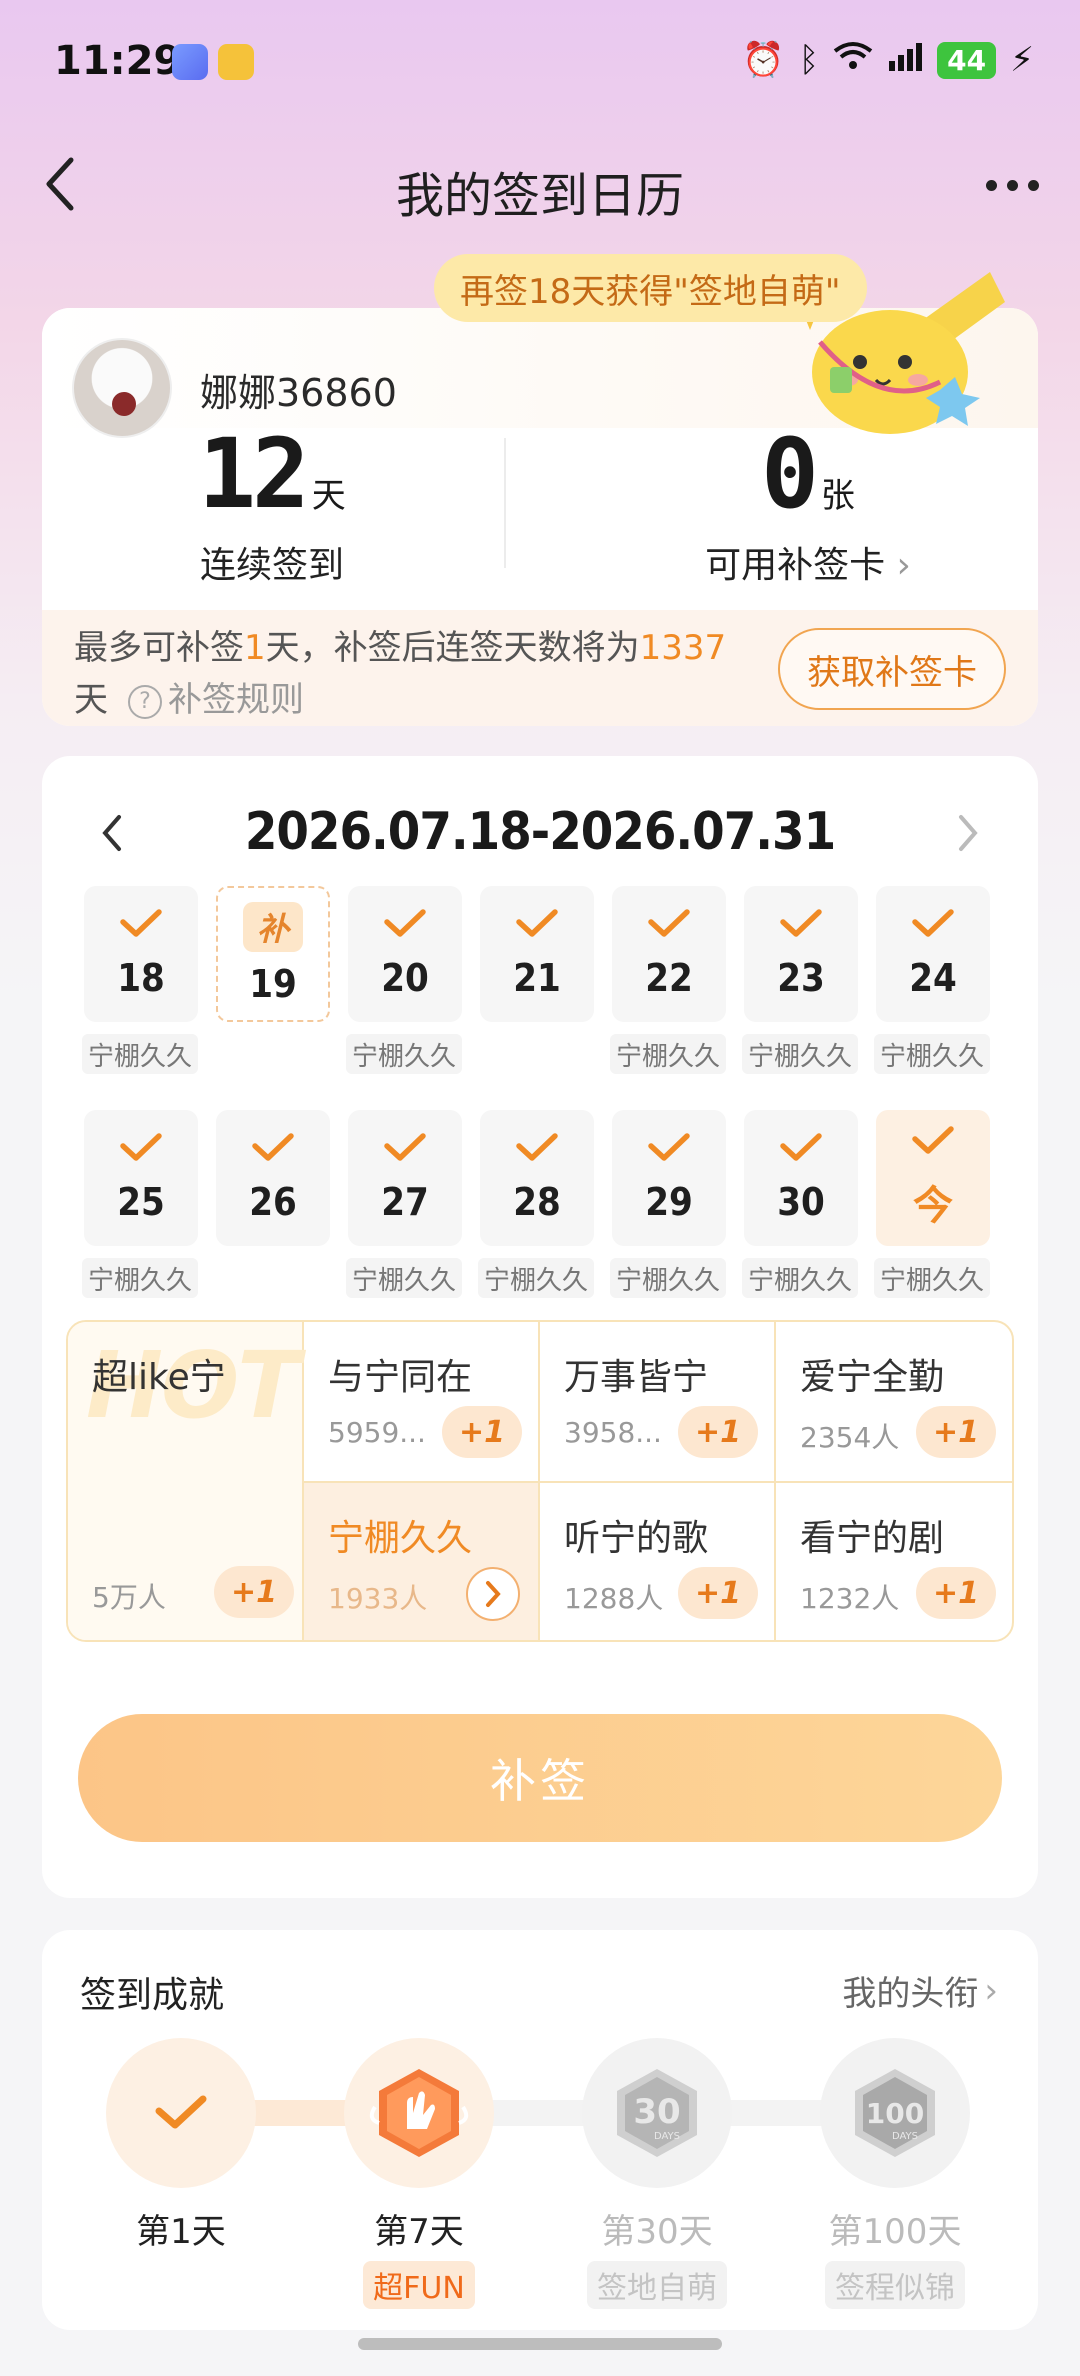  I want to click on alarm-icon: ⏰, so click(763, 60).